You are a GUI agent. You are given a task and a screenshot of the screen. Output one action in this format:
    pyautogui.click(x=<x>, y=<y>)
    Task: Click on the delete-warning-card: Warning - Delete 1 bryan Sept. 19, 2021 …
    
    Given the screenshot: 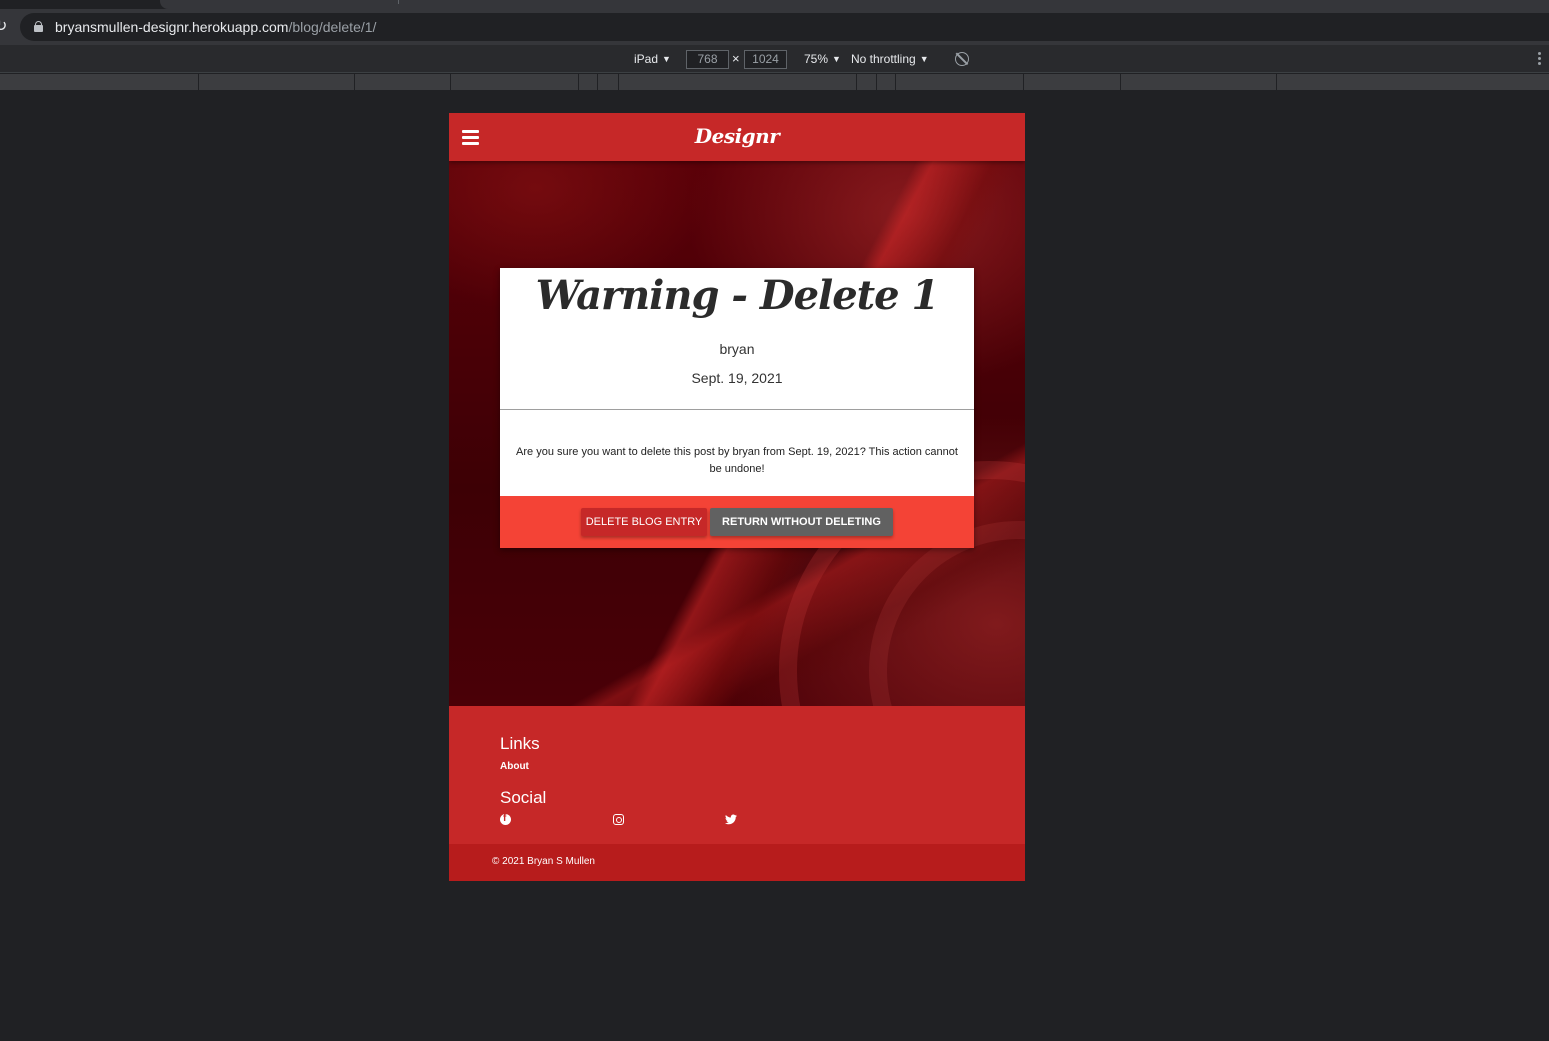 What is the action you would take?
    pyautogui.click(x=737, y=408)
    